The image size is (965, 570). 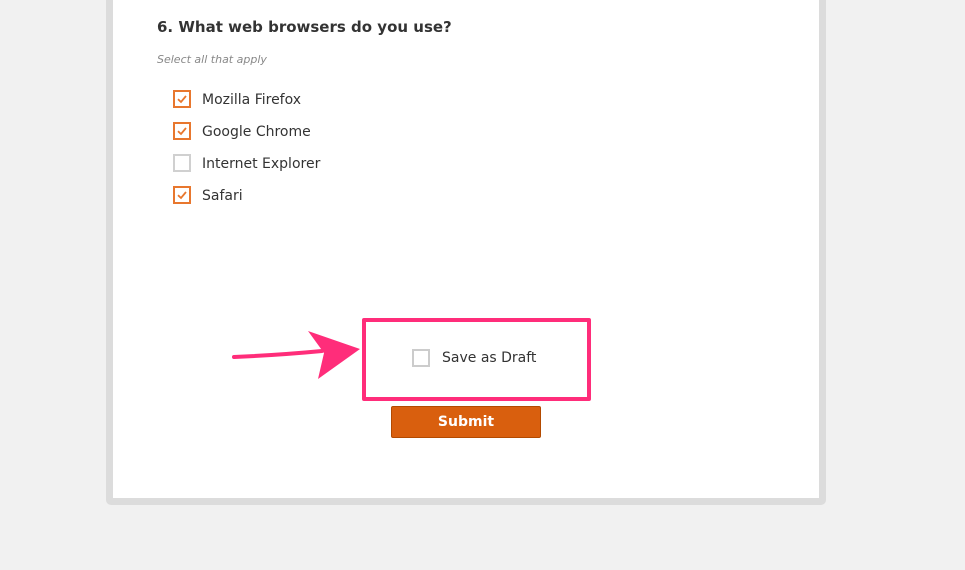 I want to click on save-as-draft-option: Save as Draft, so click(x=474, y=358).